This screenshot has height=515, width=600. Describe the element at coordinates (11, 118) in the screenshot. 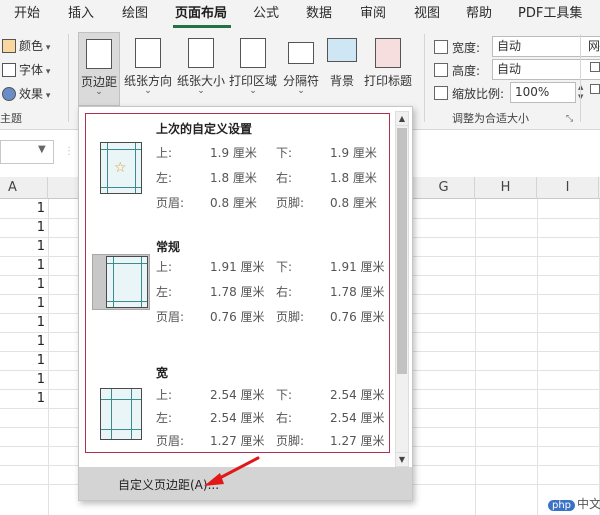

I see `themes-group-label: 主题` at that location.